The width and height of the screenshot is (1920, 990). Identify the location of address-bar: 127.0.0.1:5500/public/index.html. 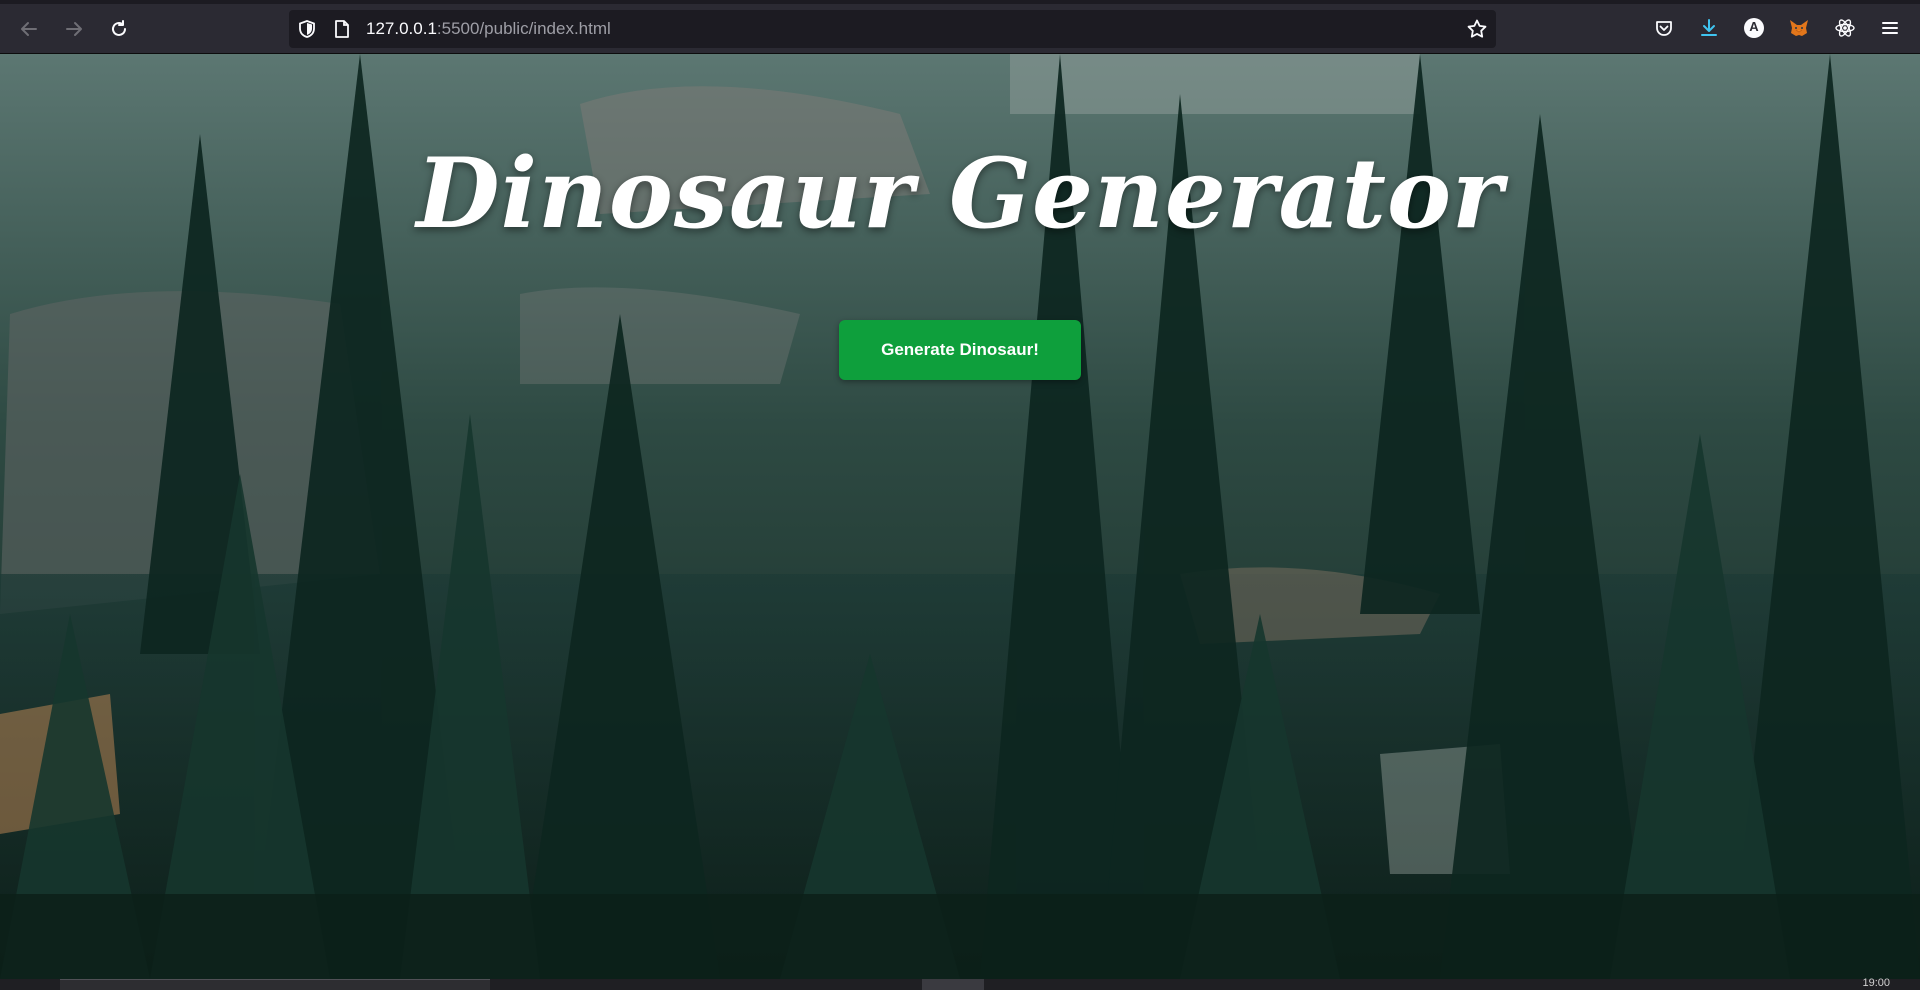
(892, 29).